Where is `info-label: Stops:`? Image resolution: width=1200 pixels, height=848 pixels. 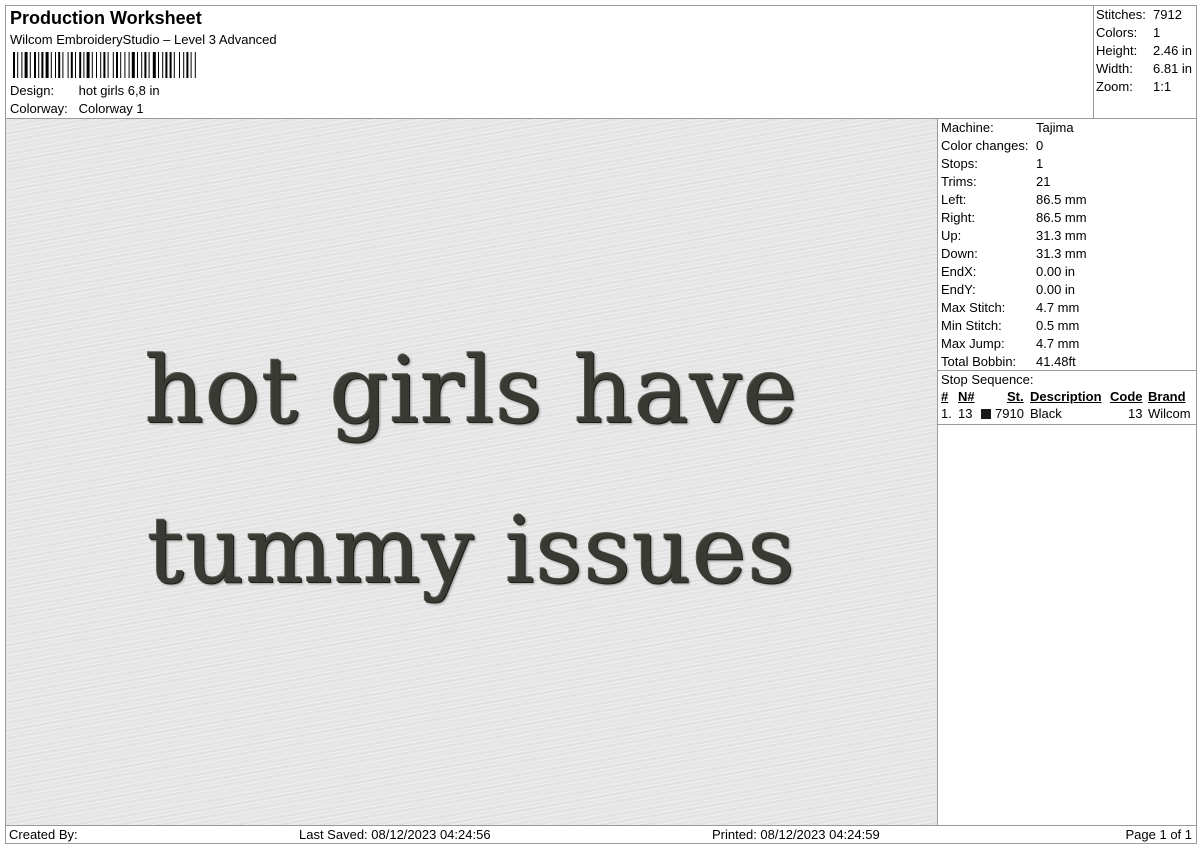
info-label: Stops: is located at coordinates (959, 163).